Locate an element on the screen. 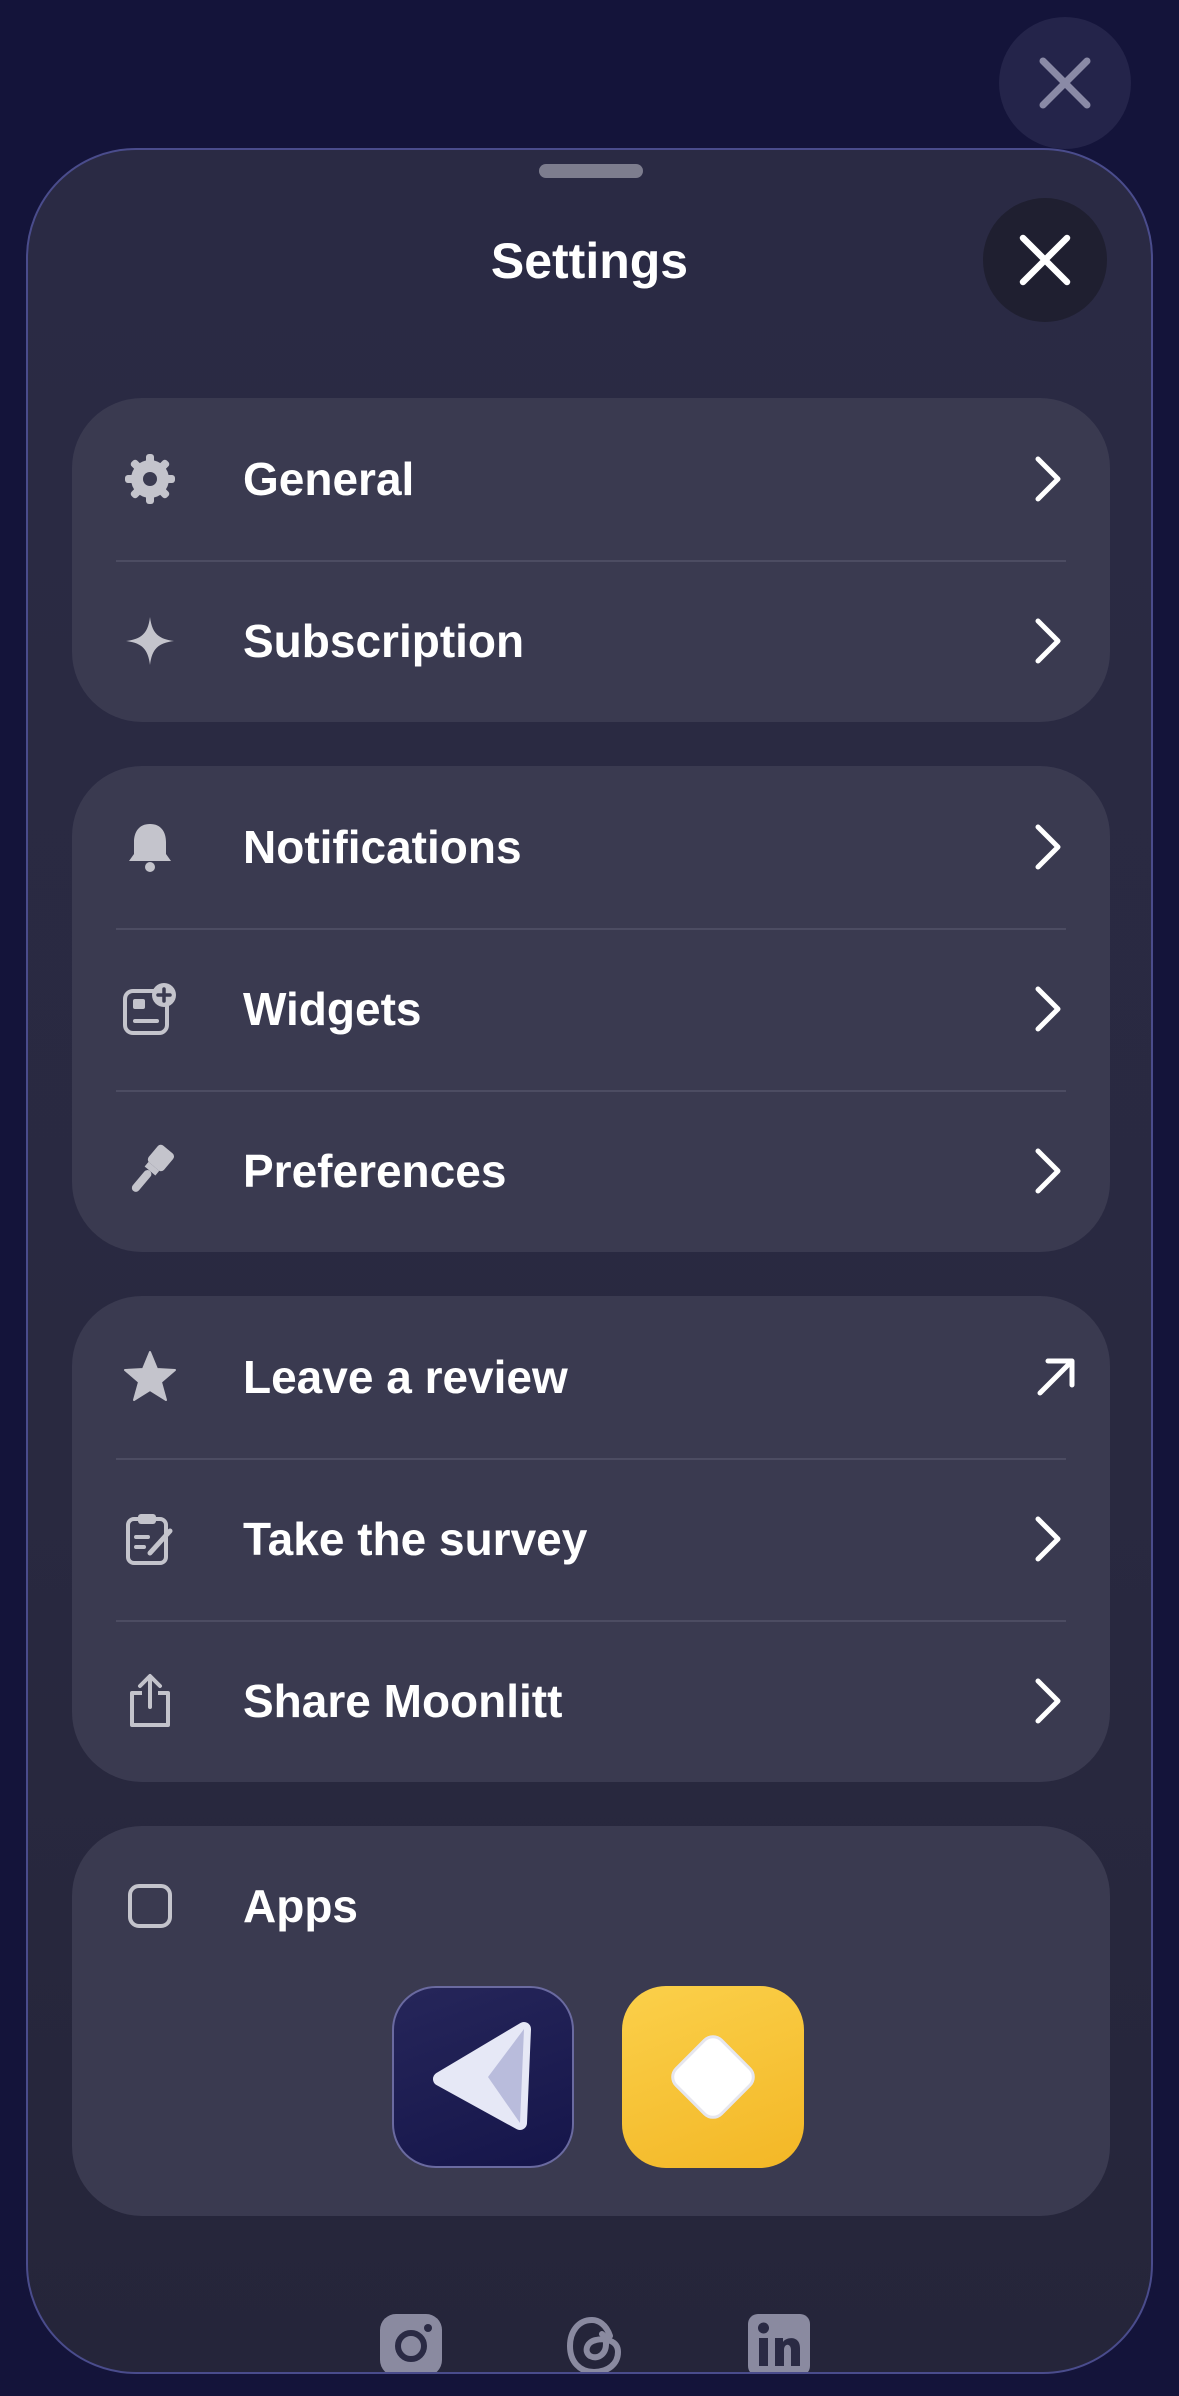 Image resolution: width=1179 pixels, height=2396 pixels. settings-group-account: General Subscription is located at coordinates (591, 560).